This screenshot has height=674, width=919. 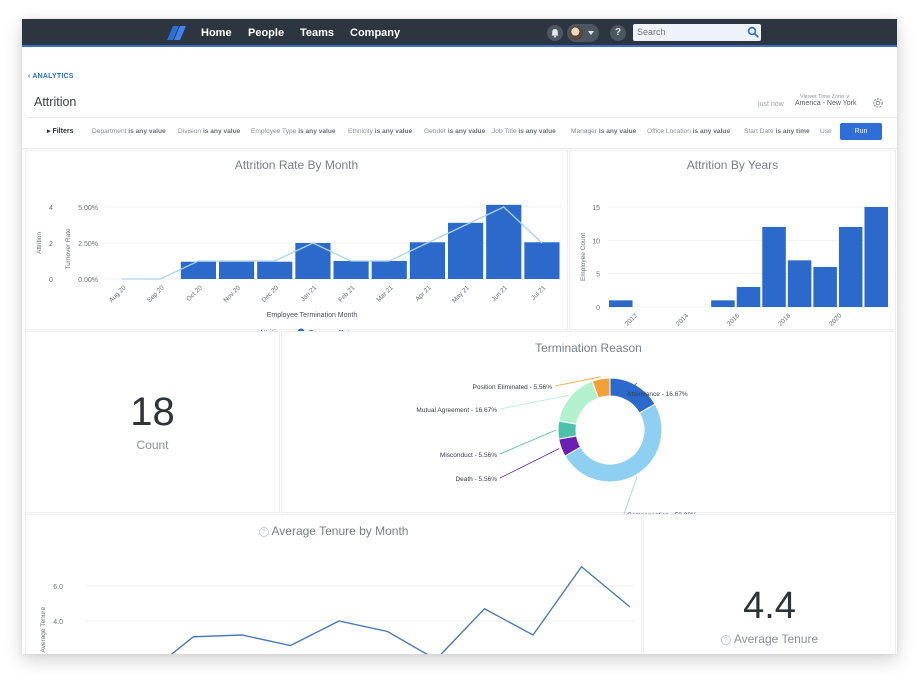 I want to click on count-label: Count, so click(x=152, y=445).